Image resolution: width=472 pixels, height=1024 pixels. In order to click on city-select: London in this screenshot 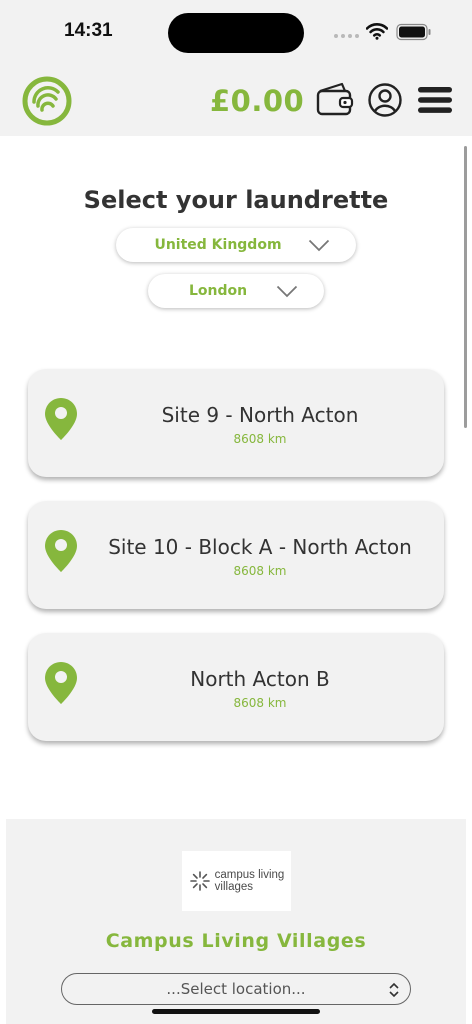, I will do `click(236, 291)`.